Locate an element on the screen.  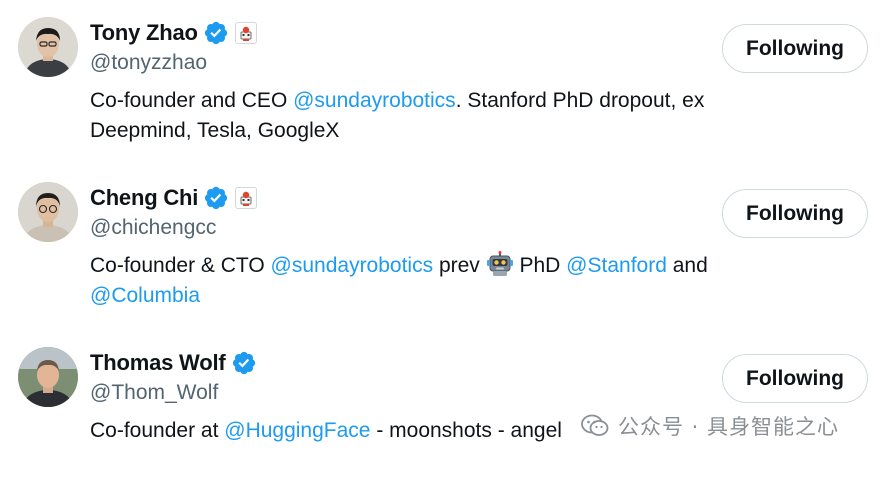
bio-text: Co-founder and CEO is located at coordinates (192, 100).